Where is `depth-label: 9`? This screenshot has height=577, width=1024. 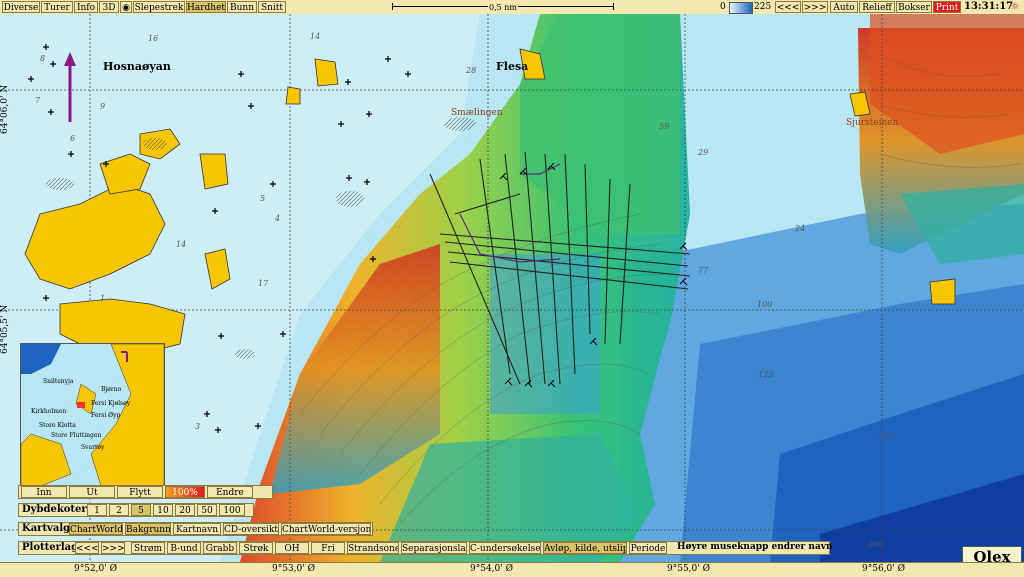
depth-label: 9 is located at coordinates (103, 106).